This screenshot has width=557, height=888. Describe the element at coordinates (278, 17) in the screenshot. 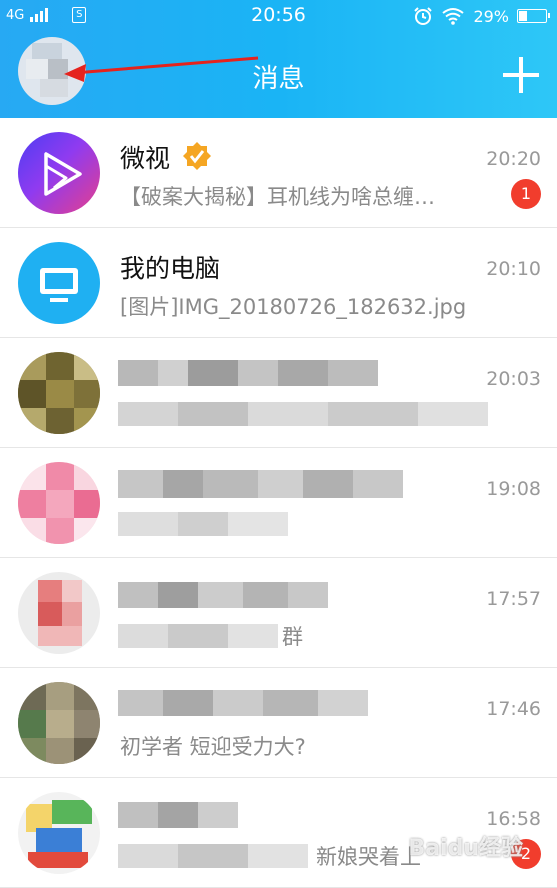

I see `status-bar: 4G S 20:56 29%` at that location.